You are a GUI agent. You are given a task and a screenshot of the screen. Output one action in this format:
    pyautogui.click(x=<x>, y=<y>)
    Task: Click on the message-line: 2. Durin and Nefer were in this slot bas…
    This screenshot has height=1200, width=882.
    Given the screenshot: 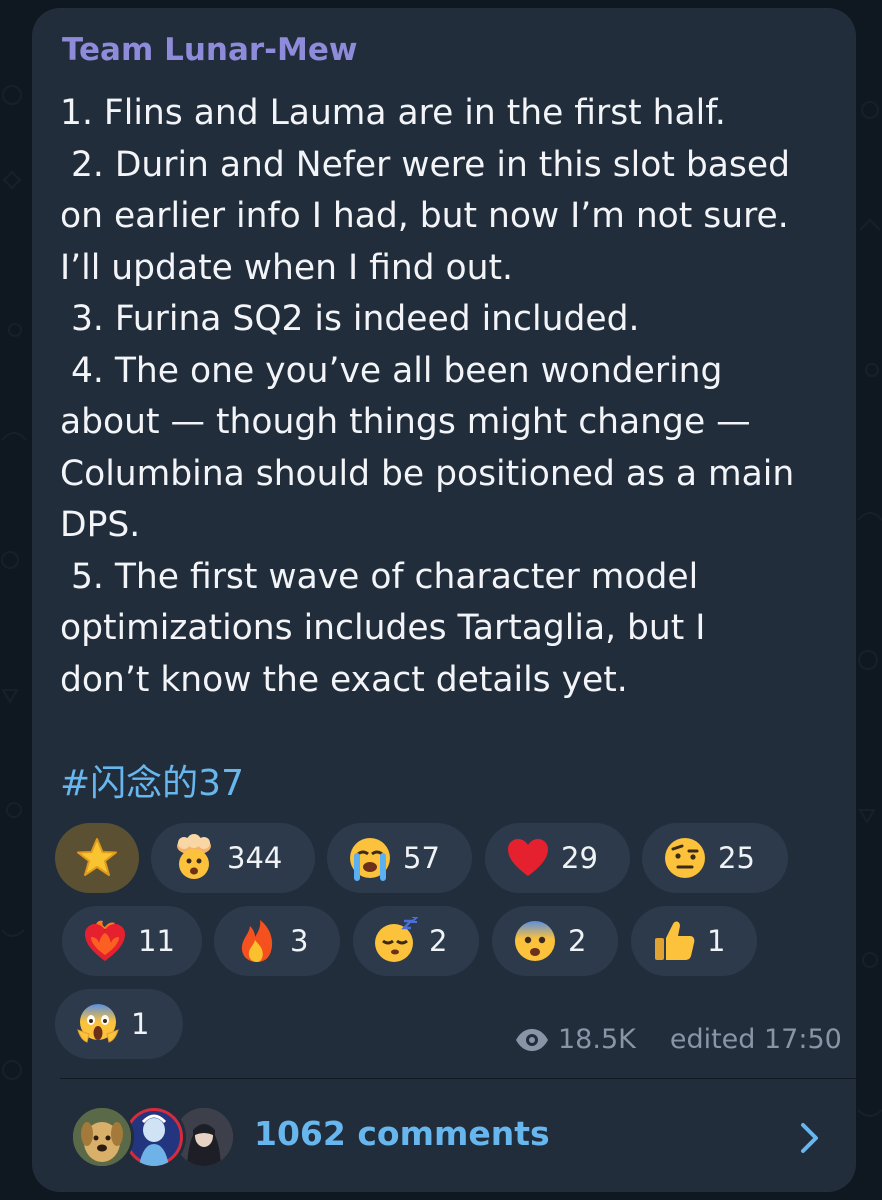 What is the action you would take?
    pyautogui.click(x=425, y=164)
    